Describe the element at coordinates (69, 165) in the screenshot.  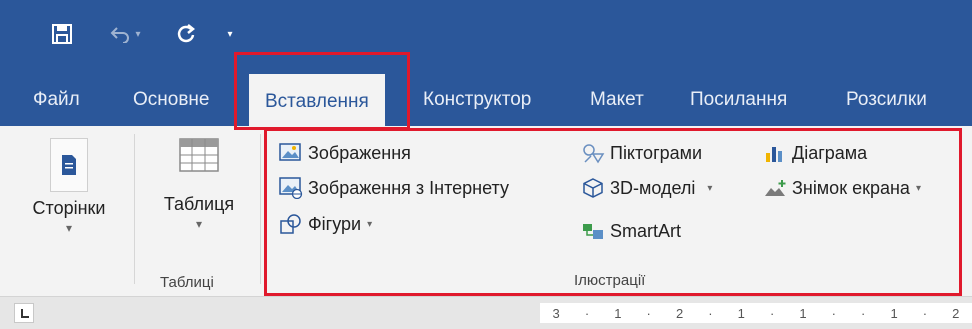
I see `pages-icon` at that location.